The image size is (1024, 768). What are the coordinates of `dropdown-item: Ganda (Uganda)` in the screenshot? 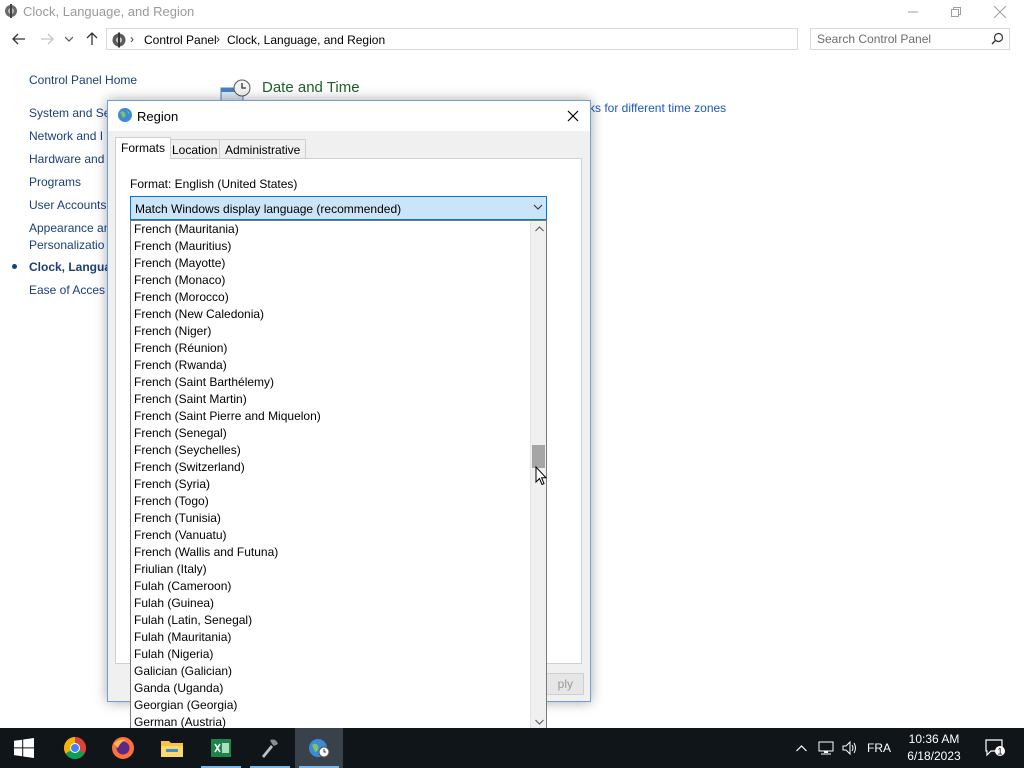 It's located at (330, 688).